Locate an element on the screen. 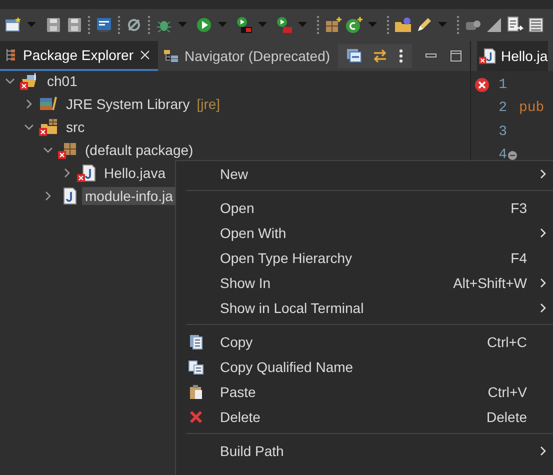  tree-label: (default package) is located at coordinates (139, 149).